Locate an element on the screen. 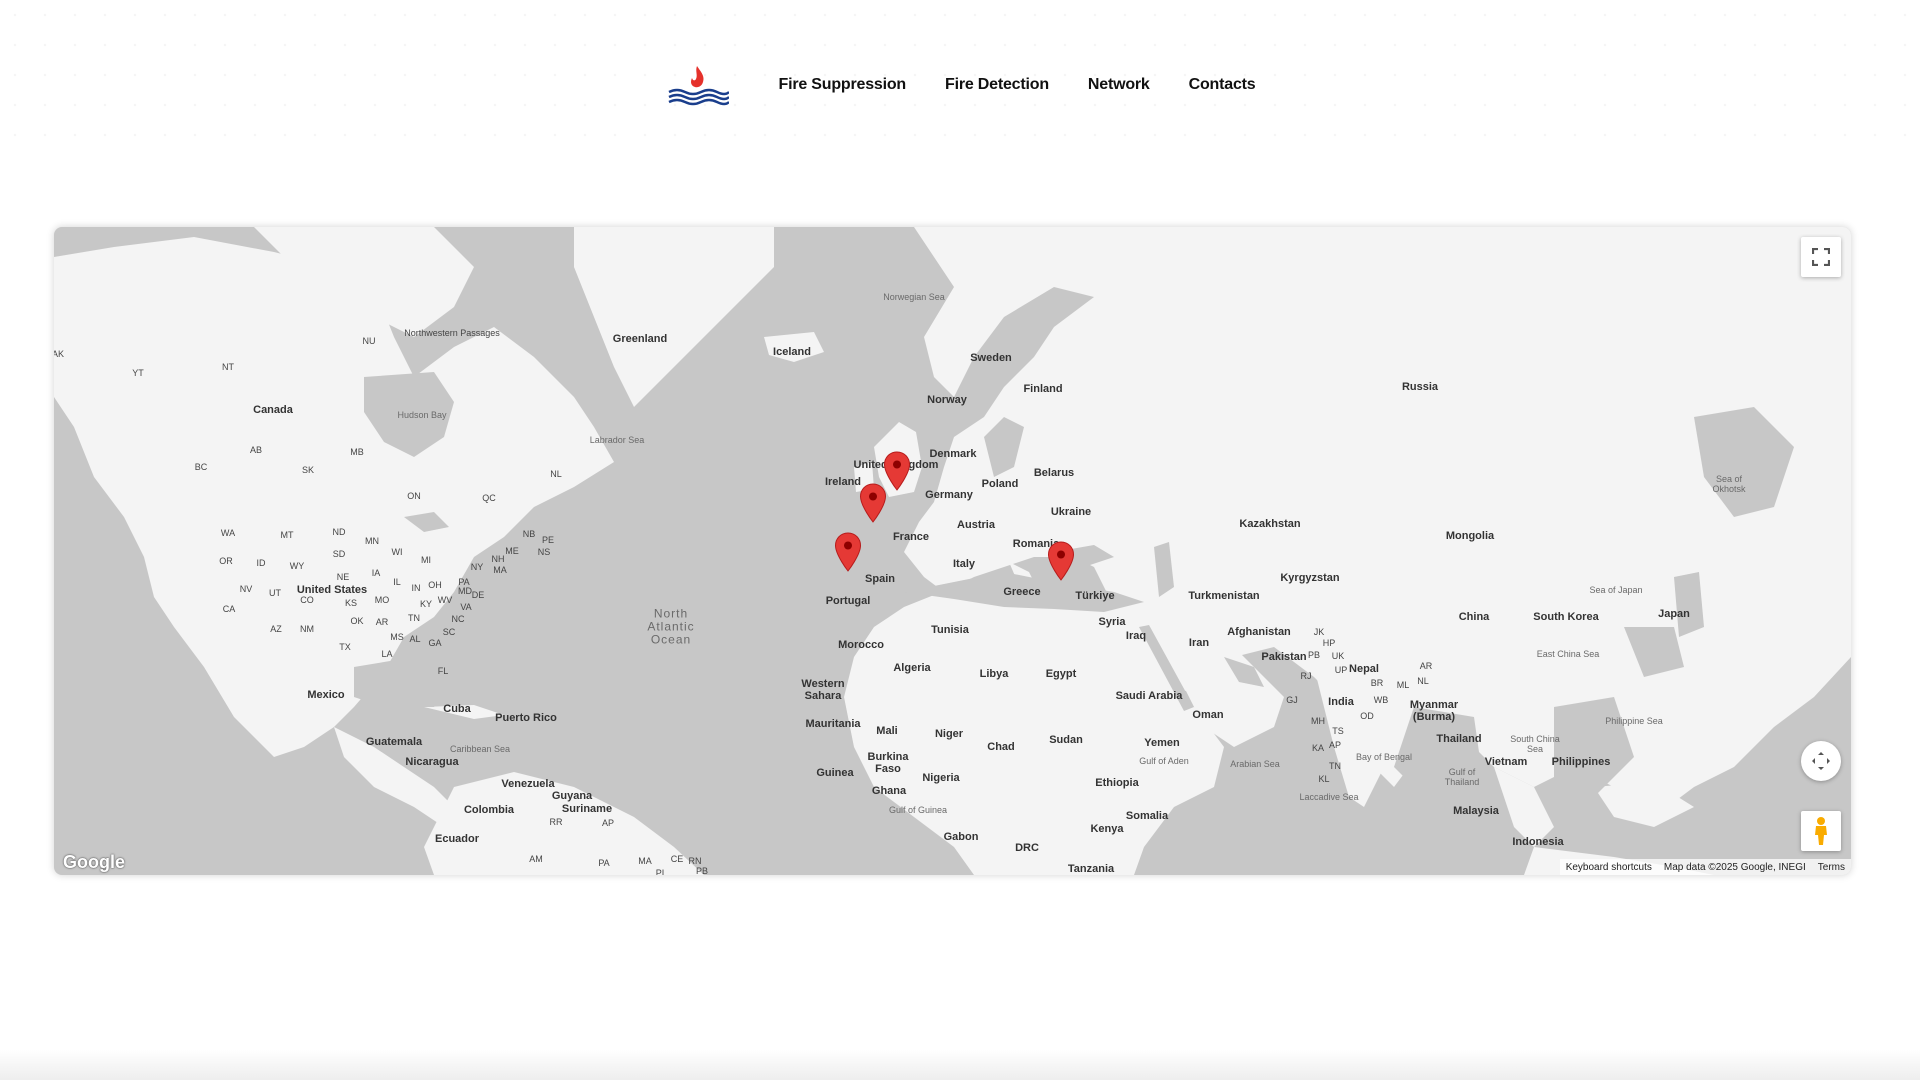 The width and height of the screenshot is (1920, 1080). region-code: CA is located at coordinates (229, 609).